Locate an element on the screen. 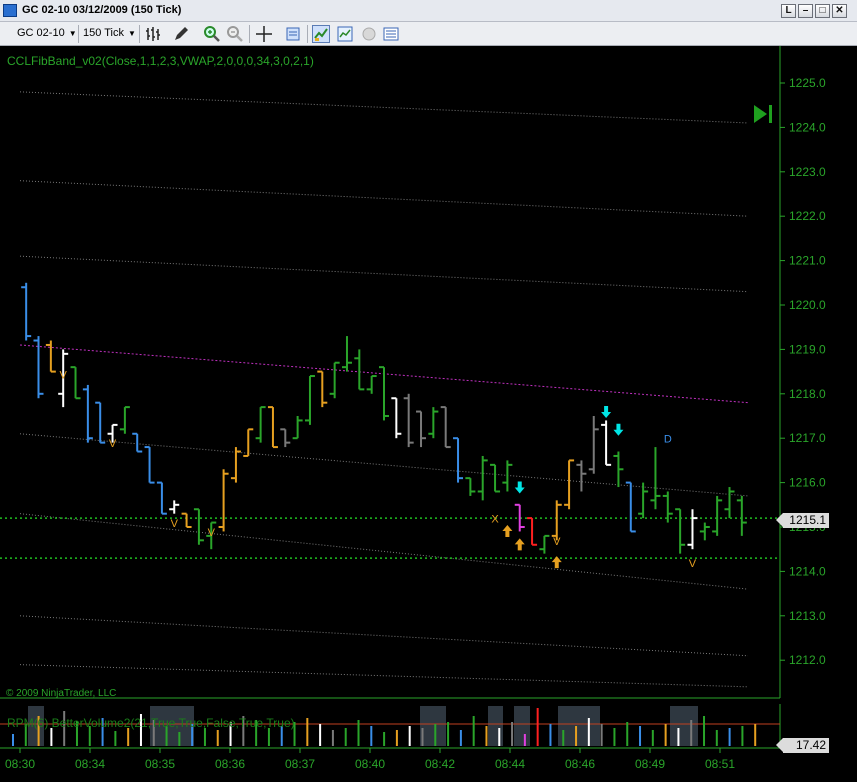  indicators-icon is located at coordinates (321, 34).